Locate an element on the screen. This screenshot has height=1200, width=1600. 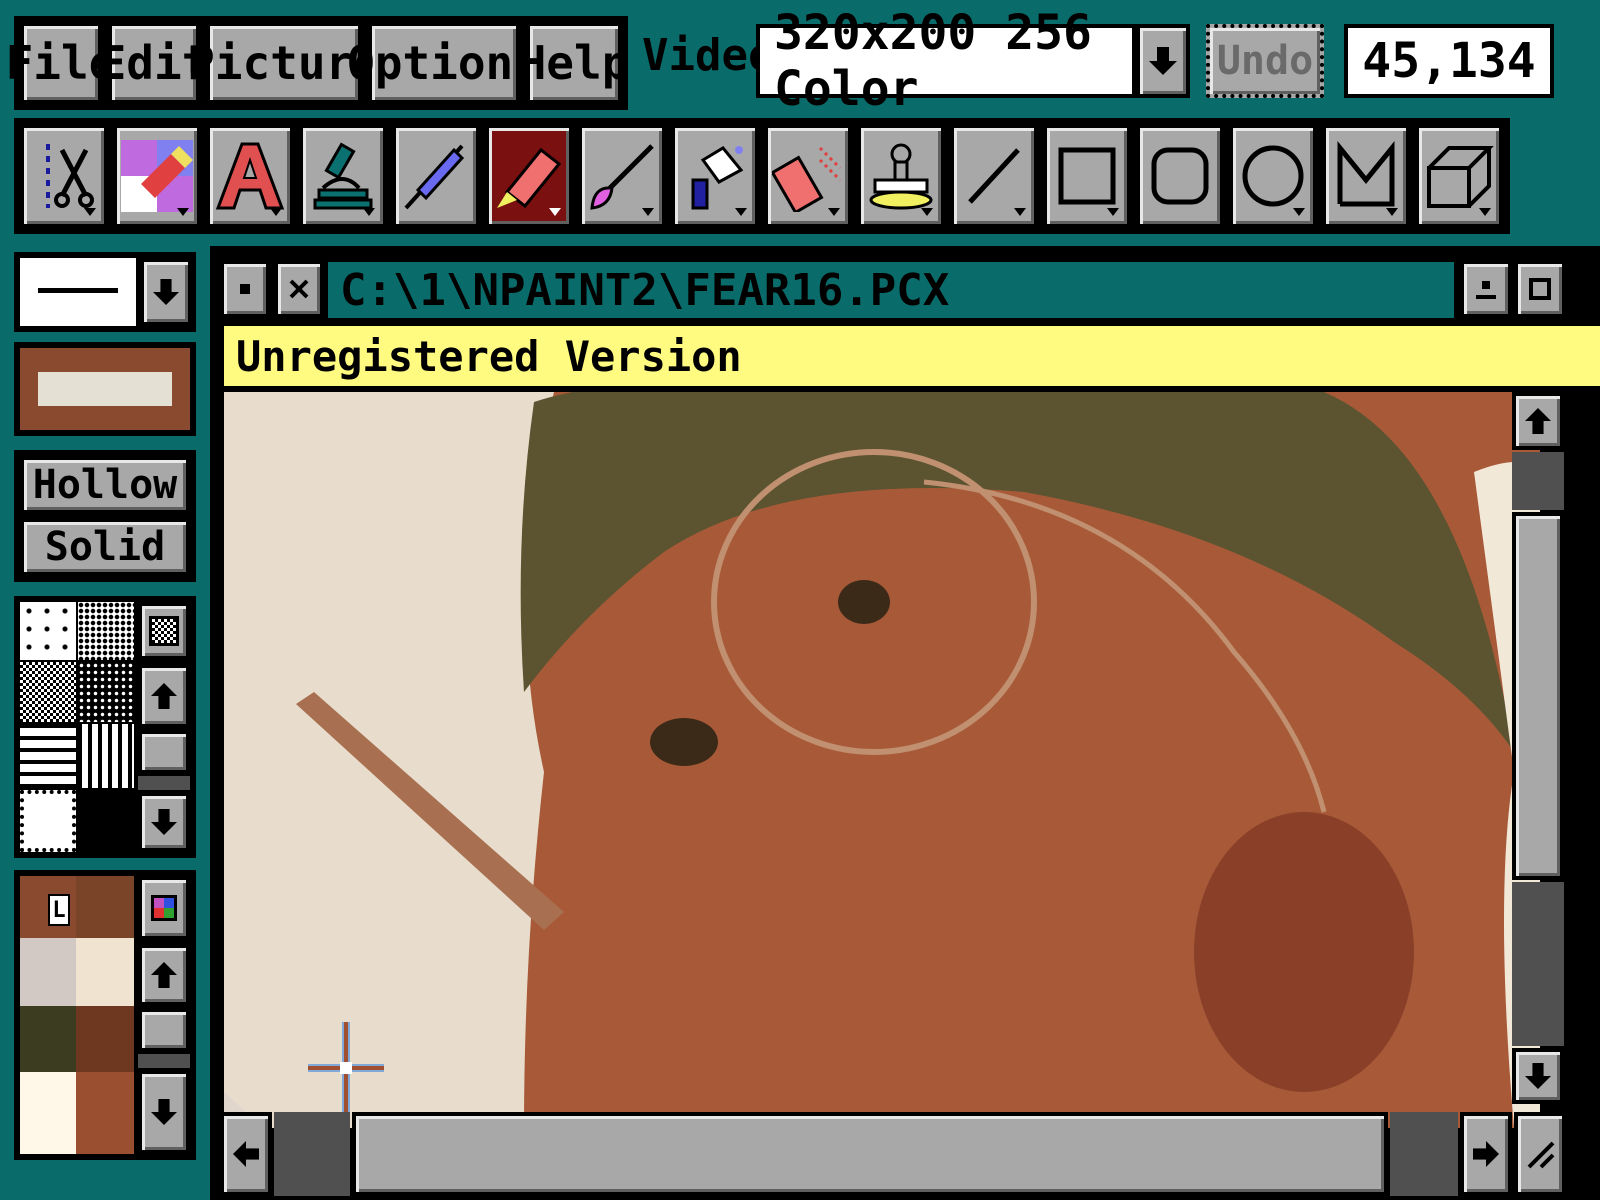
hollow-button: Hollow is located at coordinates (105, 485).